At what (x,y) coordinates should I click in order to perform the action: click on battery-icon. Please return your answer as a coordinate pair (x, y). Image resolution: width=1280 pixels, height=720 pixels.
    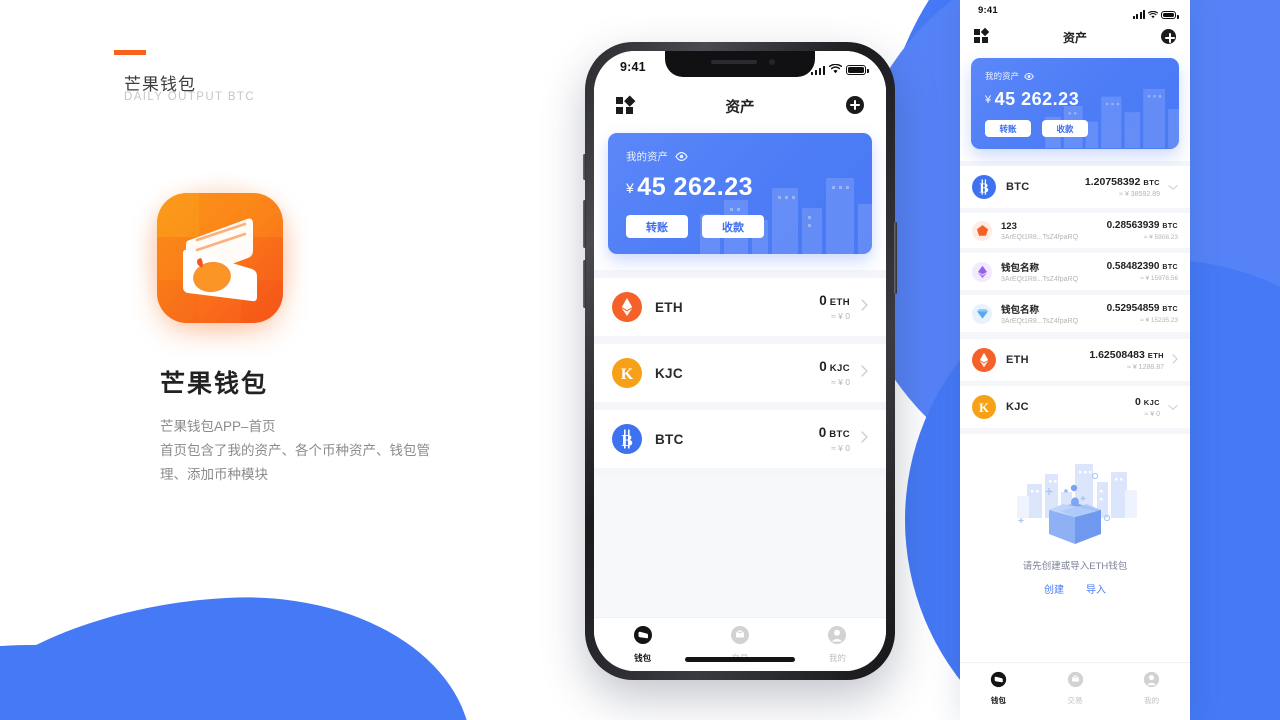
    Looking at the image, I should click on (1170, 15).